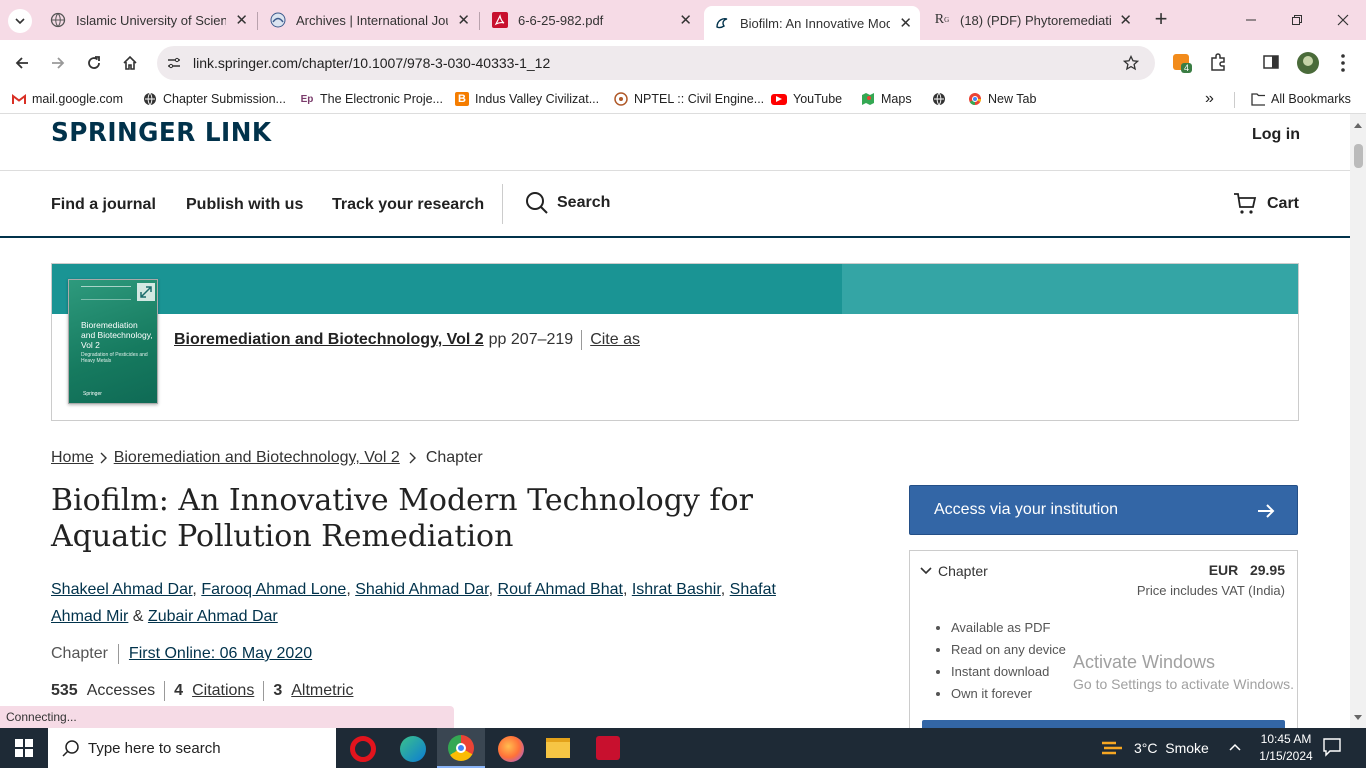  Describe the element at coordinates (1308, 63) in the screenshot. I see `profile-avatar` at that location.